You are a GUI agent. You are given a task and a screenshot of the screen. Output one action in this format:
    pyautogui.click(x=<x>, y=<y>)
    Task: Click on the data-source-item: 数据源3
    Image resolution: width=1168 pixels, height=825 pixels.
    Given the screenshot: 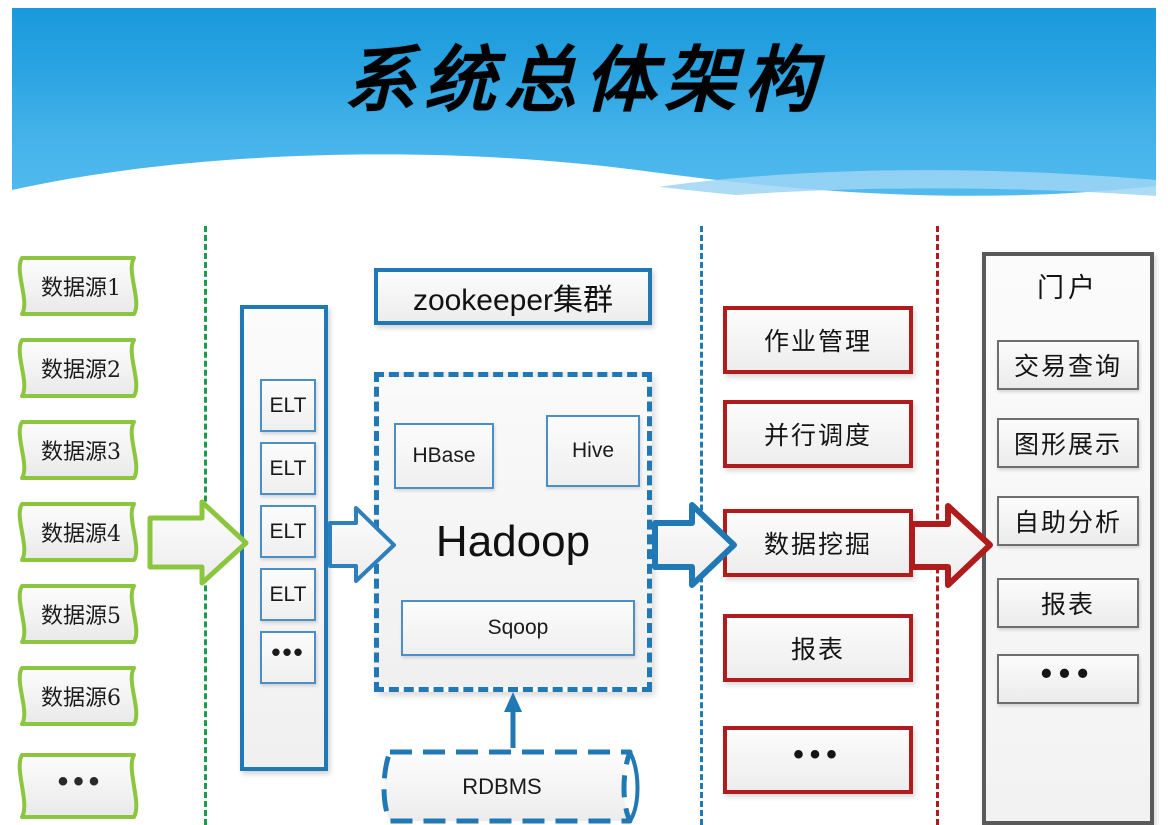 What is the action you would take?
    pyautogui.click(x=78, y=450)
    